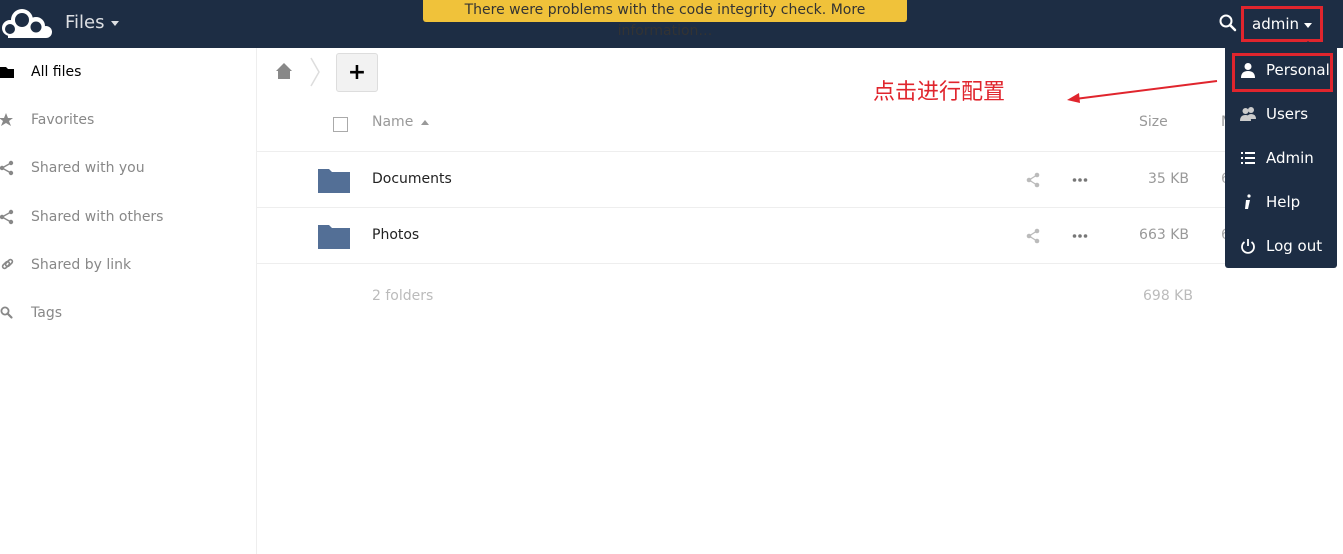  Describe the element at coordinates (81, 265) in the screenshot. I see `sidebar-item-label: Shared by link` at that location.